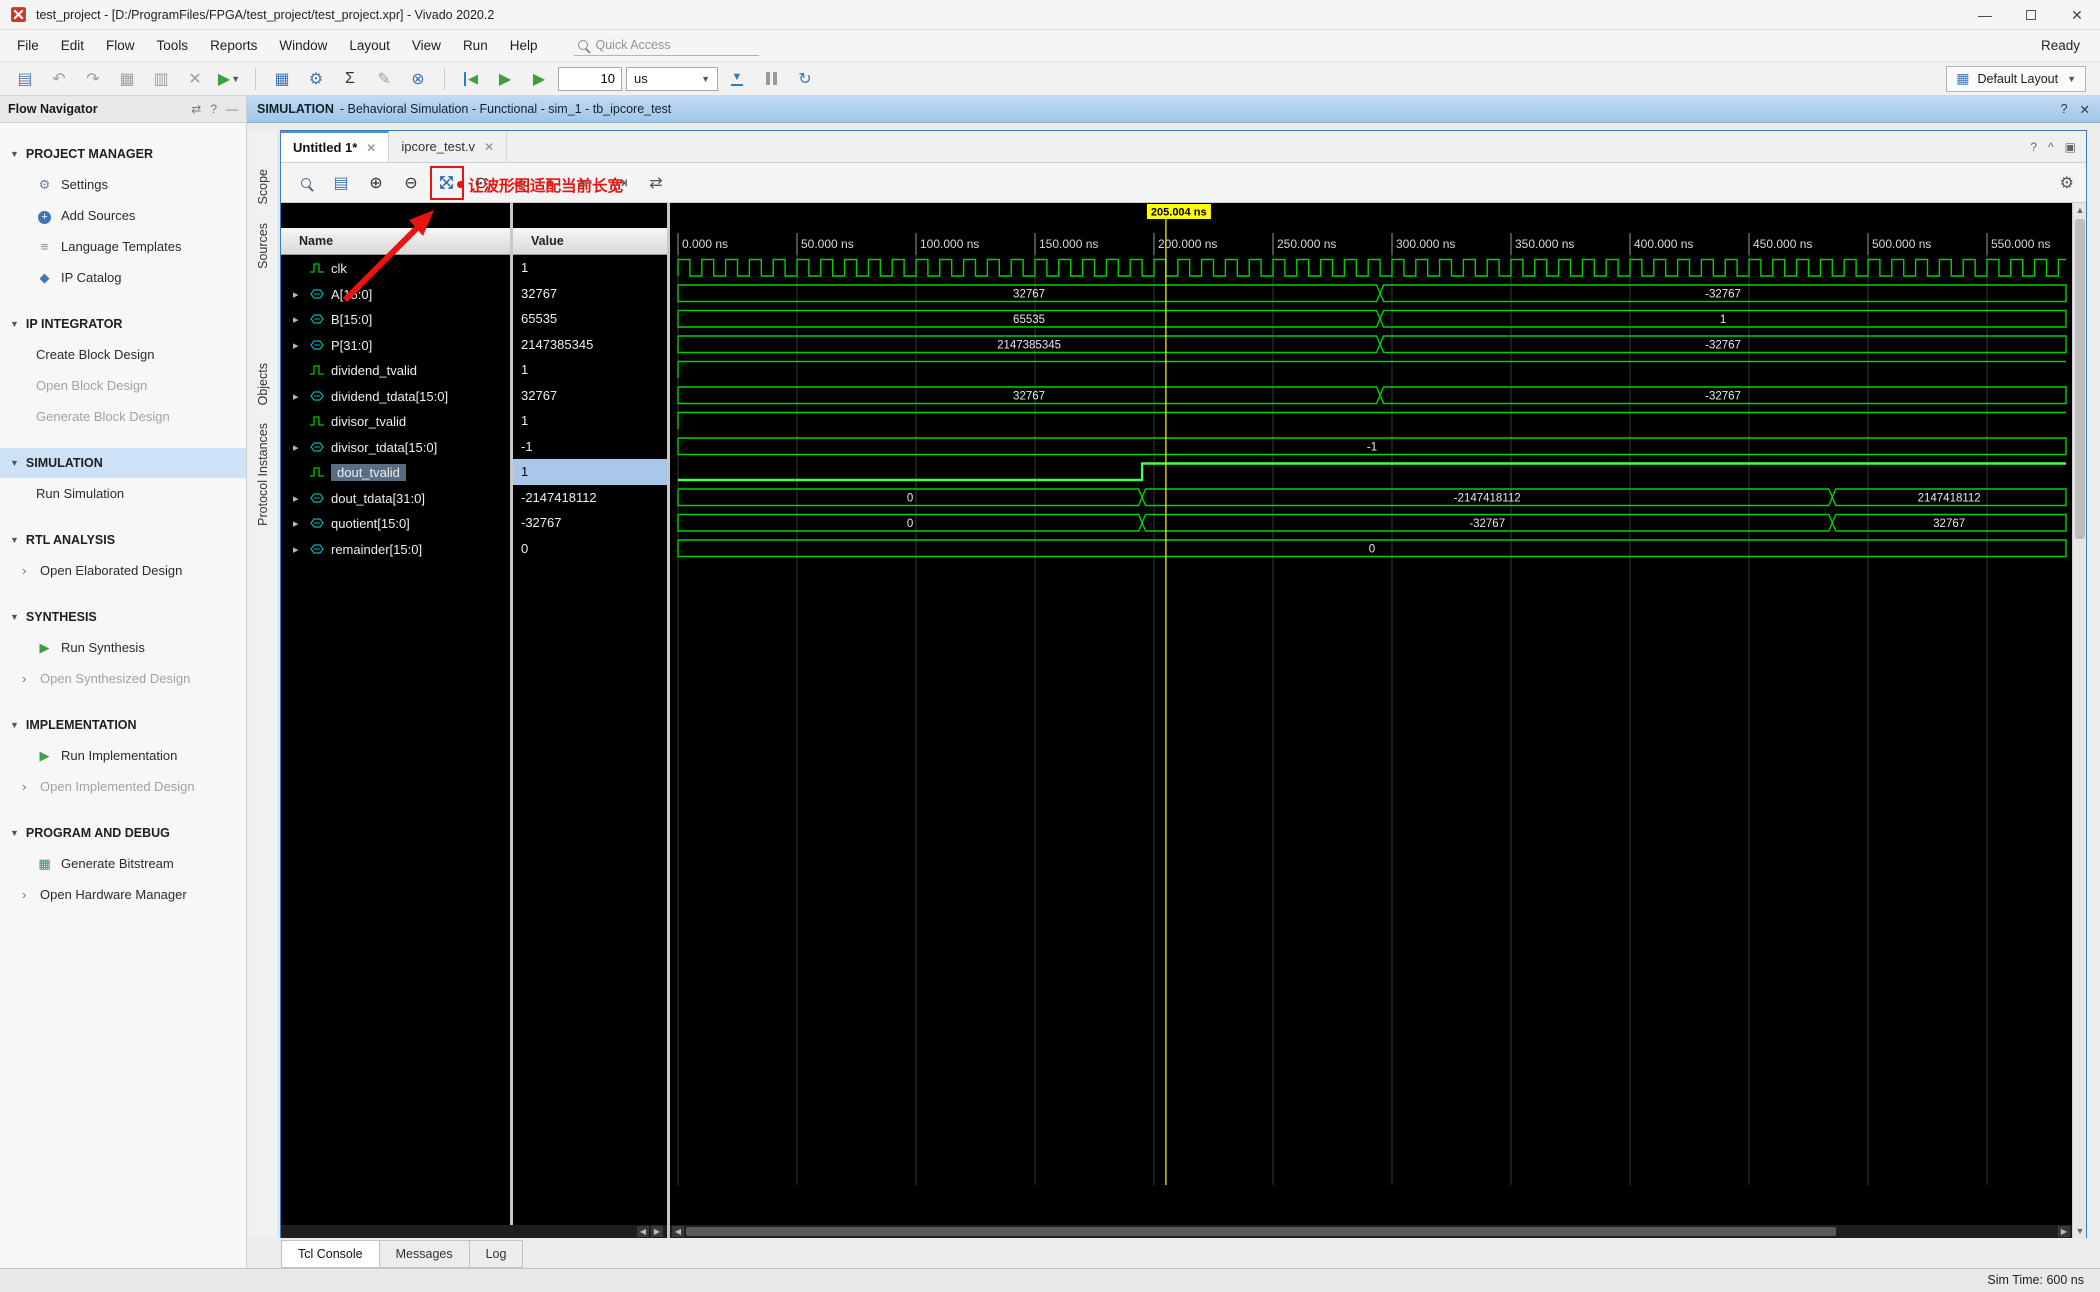  What do you see at coordinates (590, 498) in the screenshot?
I see `signal-value-dout-tdata-31-0: -2147418112` at bounding box center [590, 498].